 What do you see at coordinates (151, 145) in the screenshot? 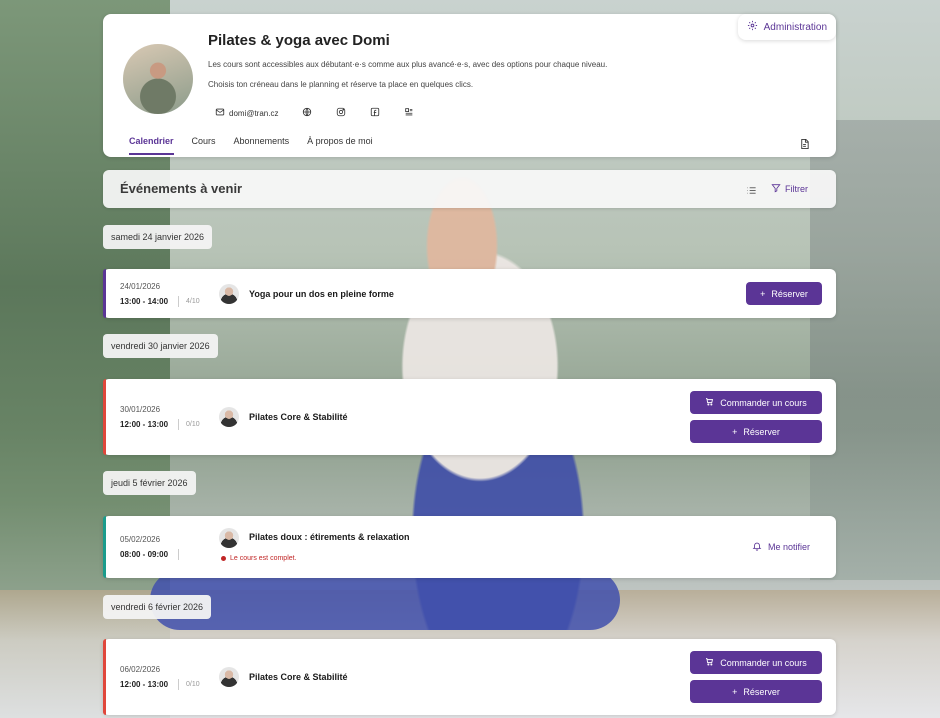
I see `tab-calendrier: Calendrier` at bounding box center [151, 145].